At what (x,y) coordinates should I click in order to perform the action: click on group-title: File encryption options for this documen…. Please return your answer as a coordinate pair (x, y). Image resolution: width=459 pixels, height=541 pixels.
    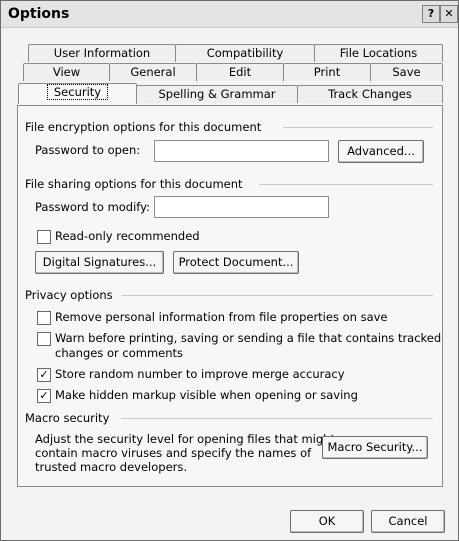
    Looking at the image, I should click on (143, 127).